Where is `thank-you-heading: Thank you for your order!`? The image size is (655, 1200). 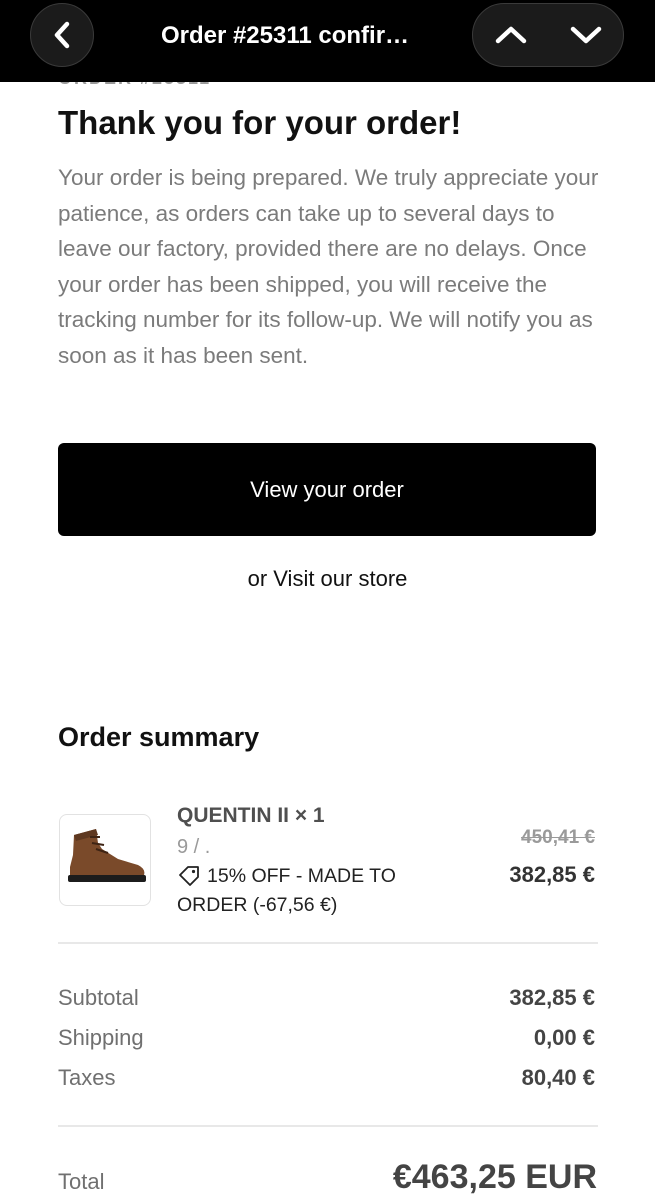 thank-you-heading: Thank you for your order! is located at coordinates (260, 122).